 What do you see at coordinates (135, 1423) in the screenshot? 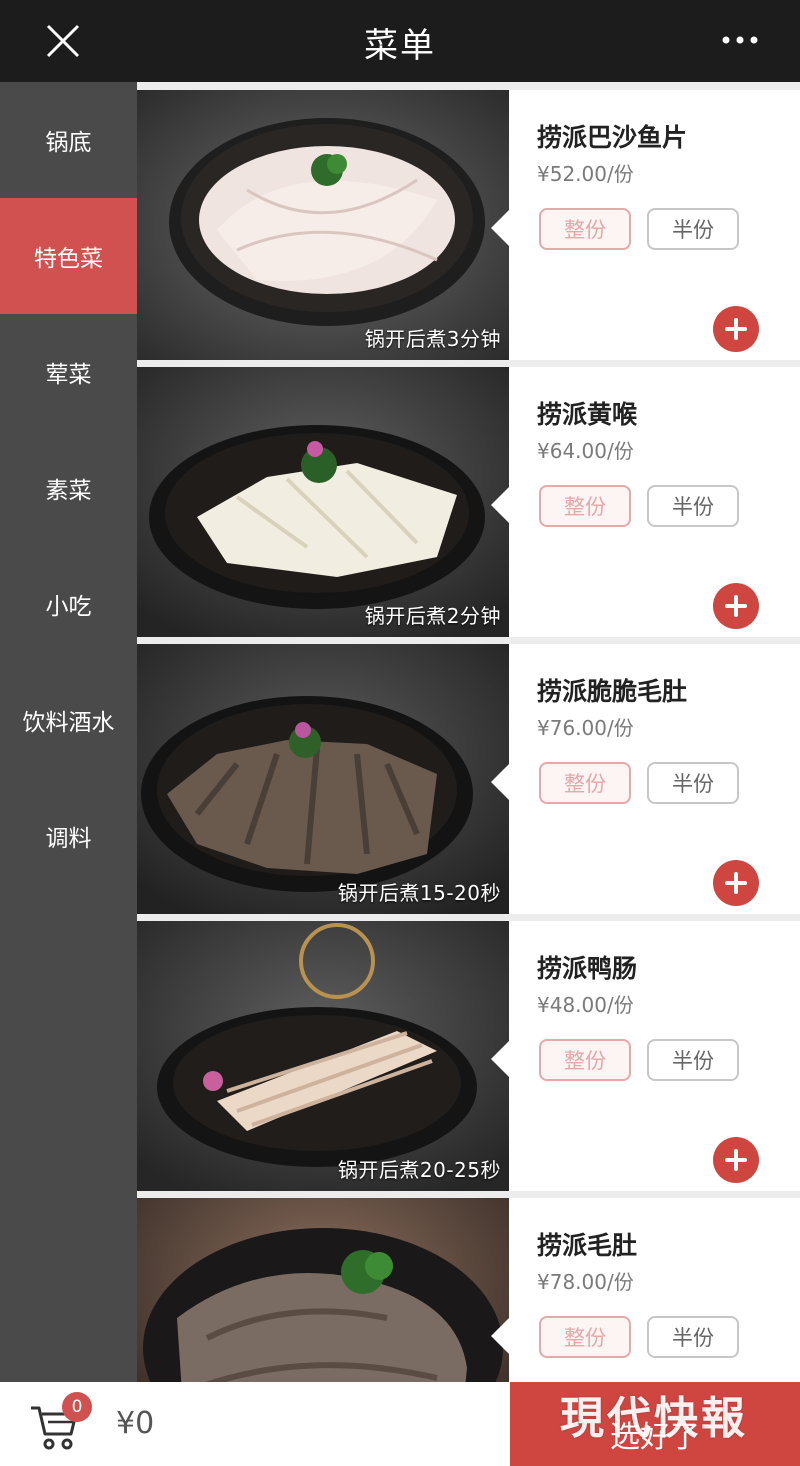
I see `cart-total: ¥0` at bounding box center [135, 1423].